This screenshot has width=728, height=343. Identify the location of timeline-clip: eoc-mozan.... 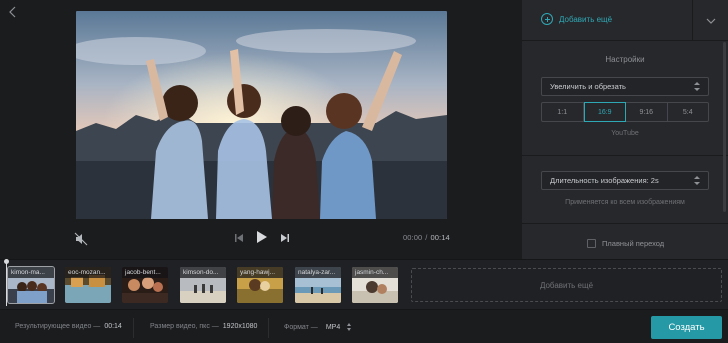
(88, 285).